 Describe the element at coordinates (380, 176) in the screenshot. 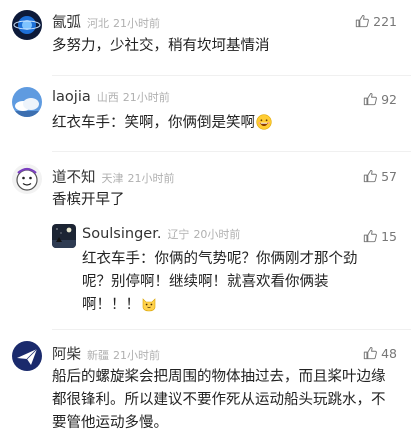

I see `like-button: 57` at that location.